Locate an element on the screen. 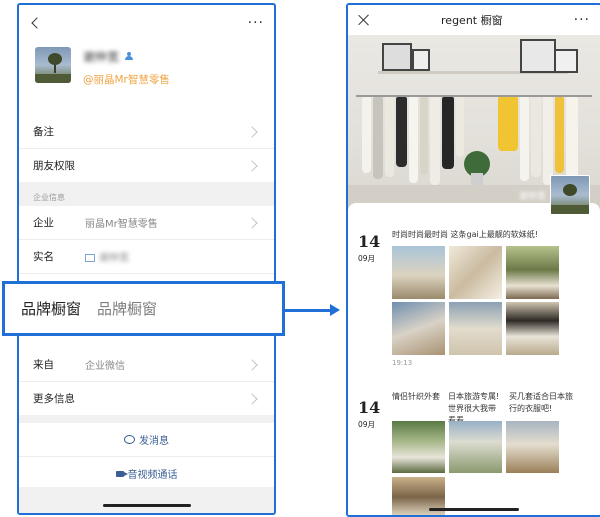 This screenshot has width=600, height=517. id-card-icon is located at coordinates (90, 258).